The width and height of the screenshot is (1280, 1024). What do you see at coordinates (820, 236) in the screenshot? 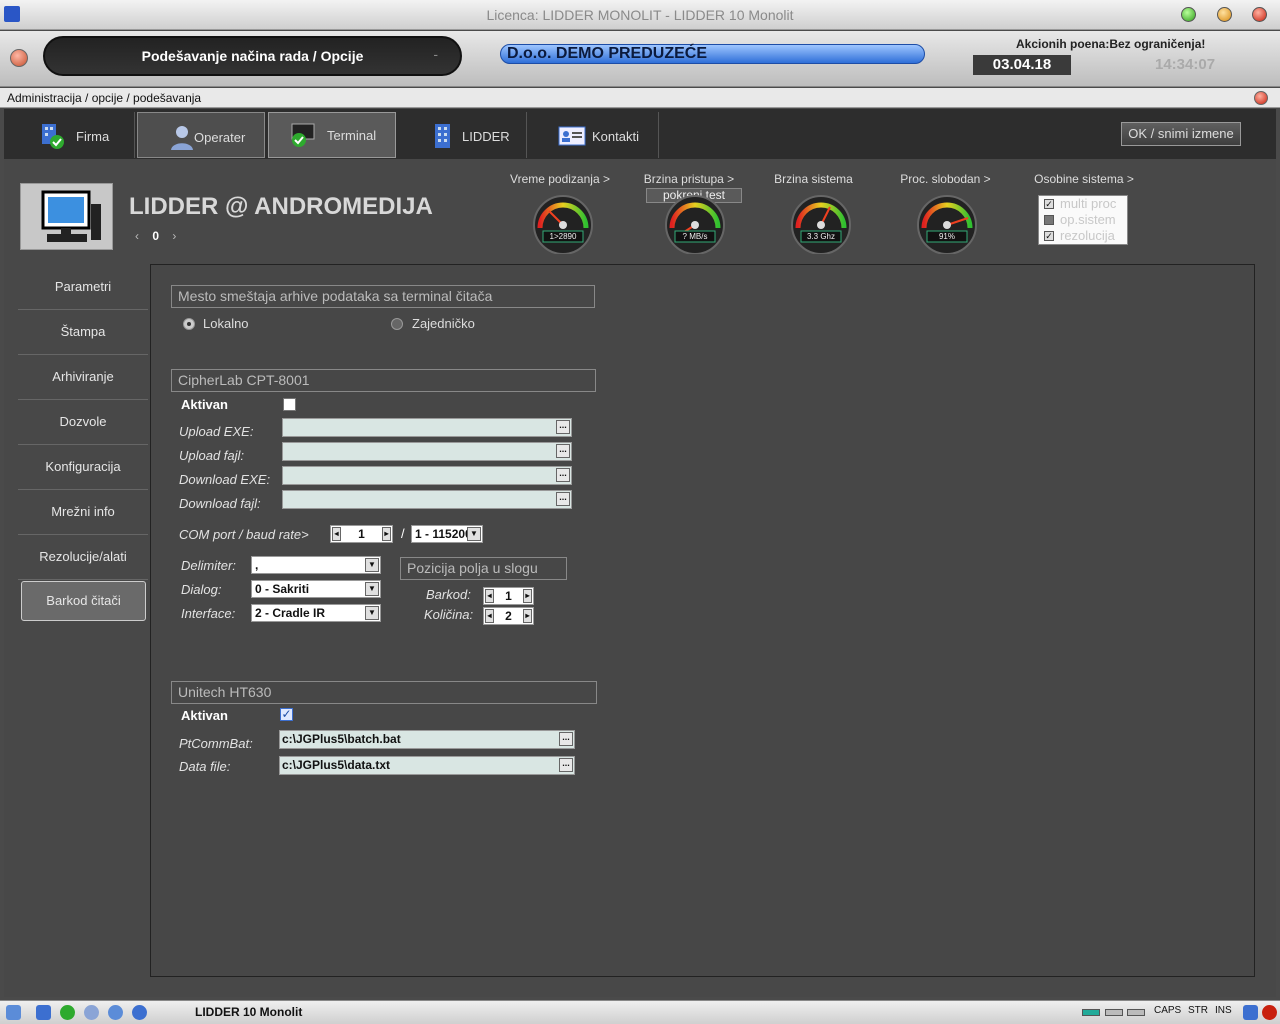
I see `gauge-value: 3.3 Ghz` at bounding box center [820, 236].